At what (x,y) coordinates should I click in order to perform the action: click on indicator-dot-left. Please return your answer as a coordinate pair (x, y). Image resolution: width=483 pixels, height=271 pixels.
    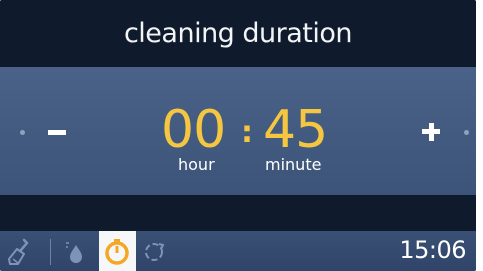
    Looking at the image, I should click on (22, 132).